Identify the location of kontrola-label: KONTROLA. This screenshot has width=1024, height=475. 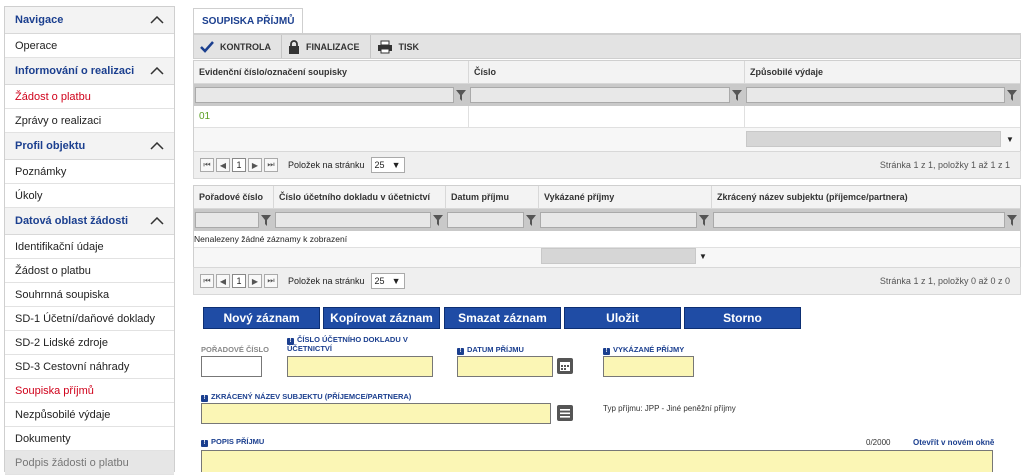
(245, 46).